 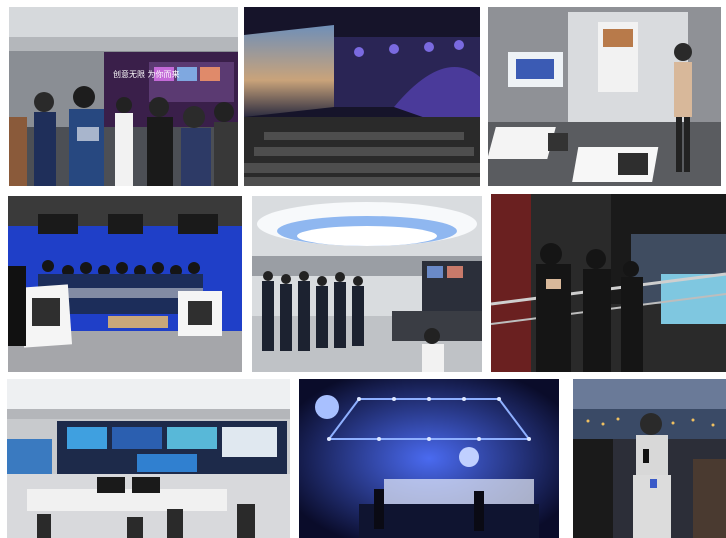 What do you see at coordinates (604, 96) in the screenshot?
I see `presentation-room-qr-photo` at bounding box center [604, 96].